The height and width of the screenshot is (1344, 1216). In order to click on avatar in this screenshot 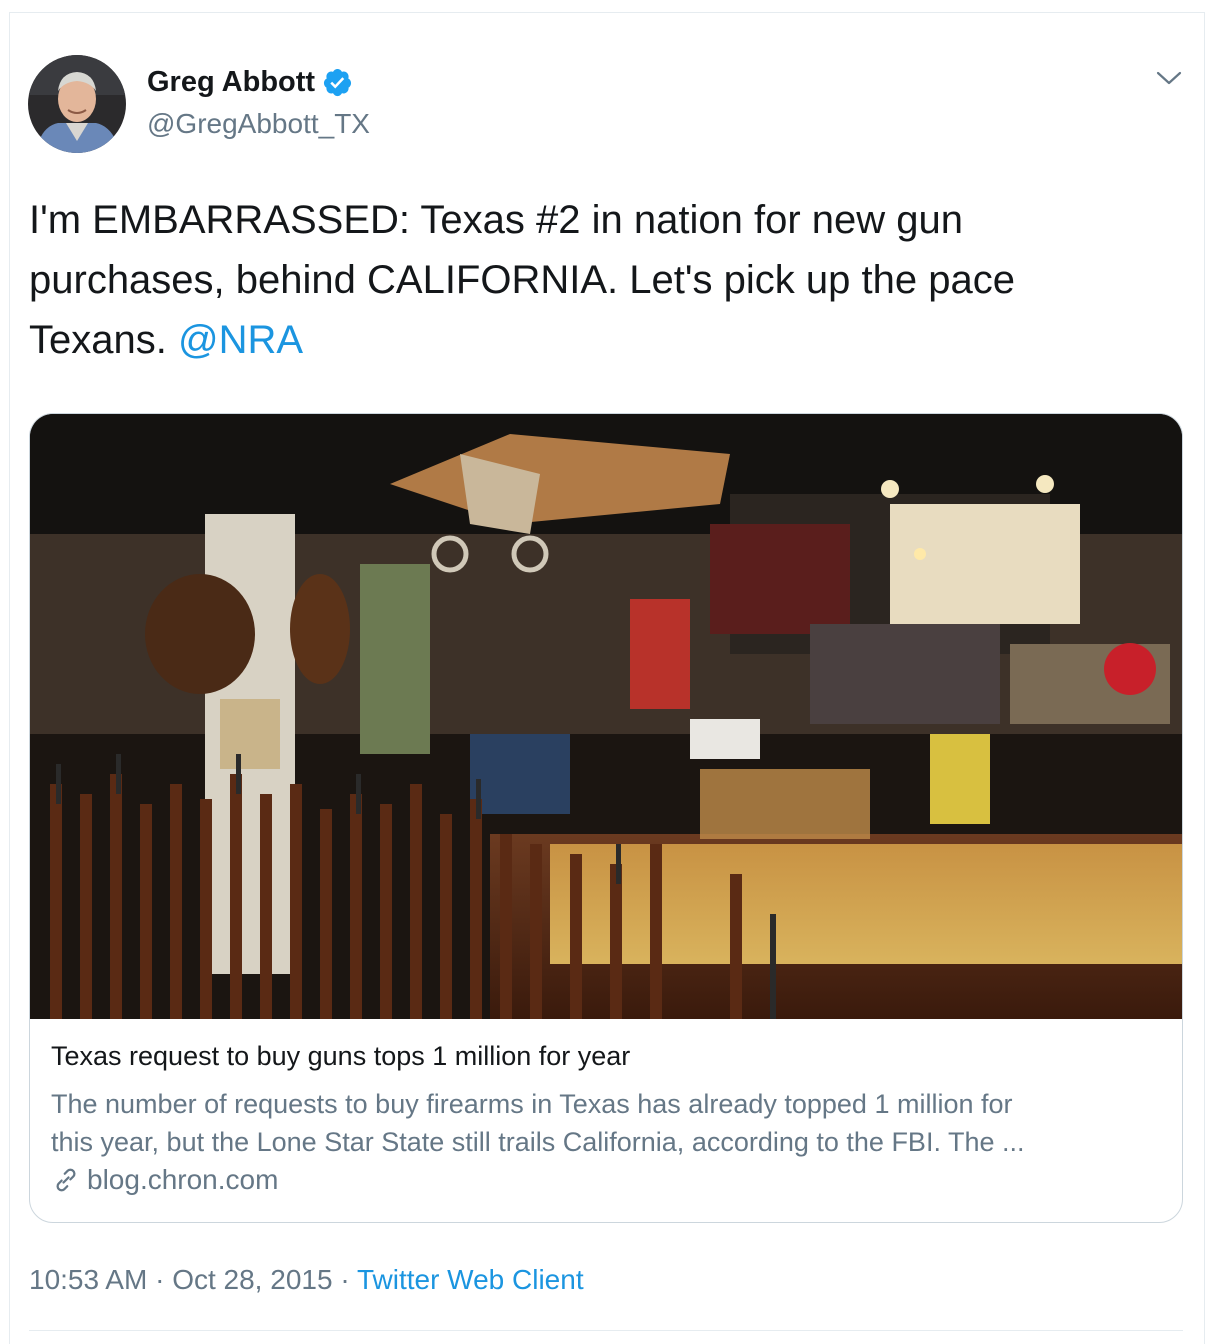, I will do `click(77, 104)`.